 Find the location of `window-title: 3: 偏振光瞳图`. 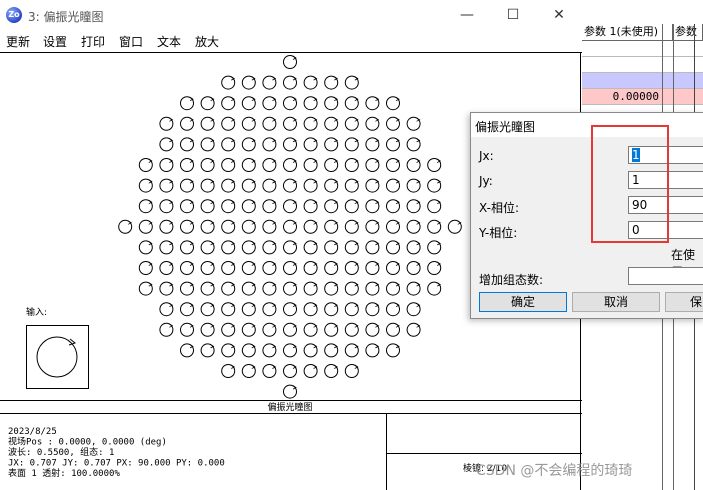

window-title: 3: 偏振光瞳图 is located at coordinates (66, 17).